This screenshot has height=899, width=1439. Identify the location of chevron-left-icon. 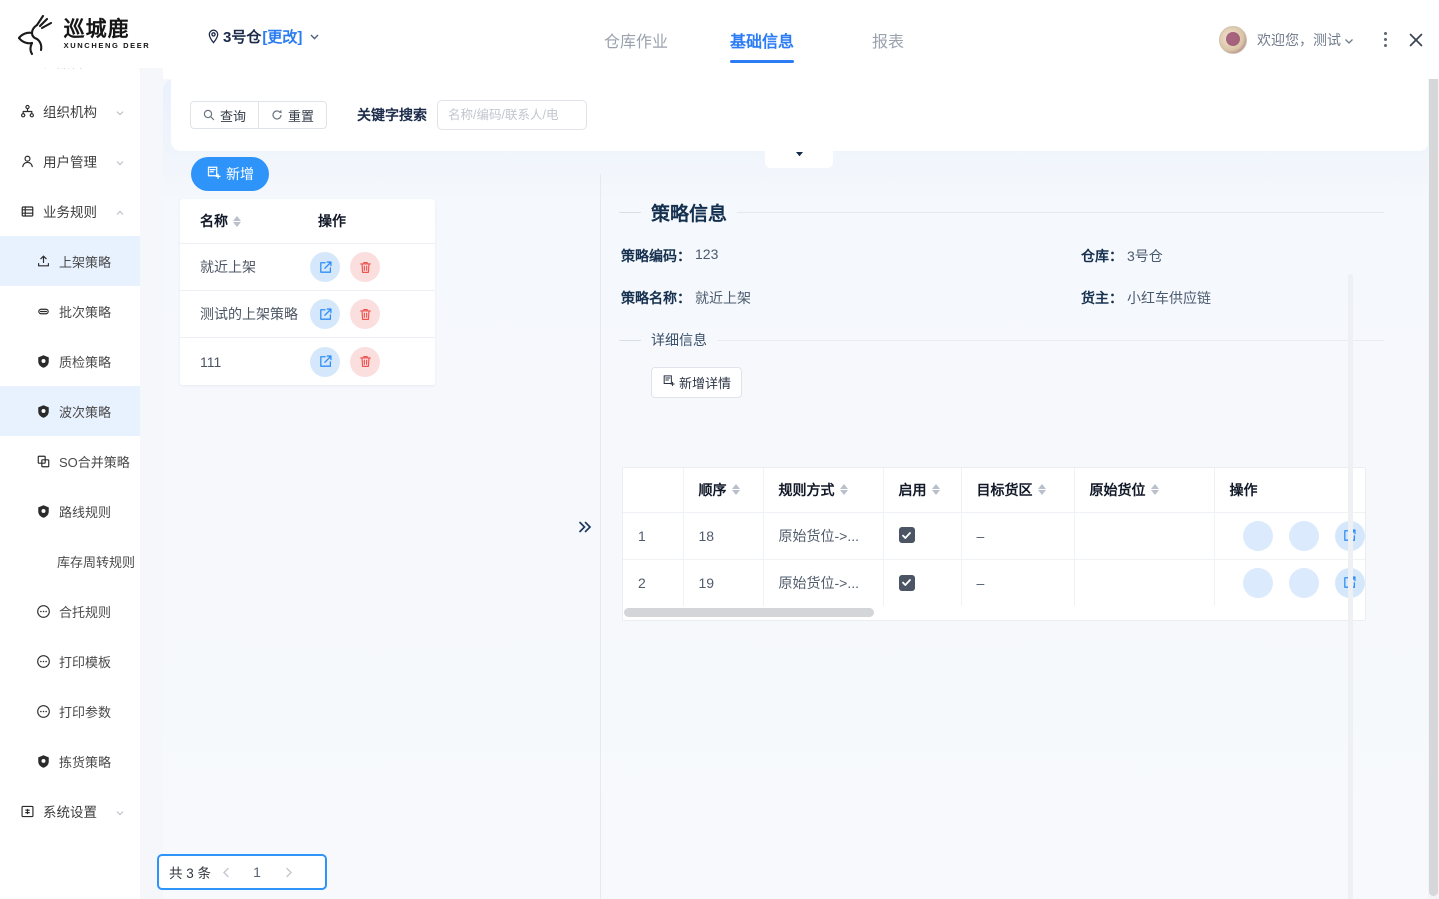
(226, 872).